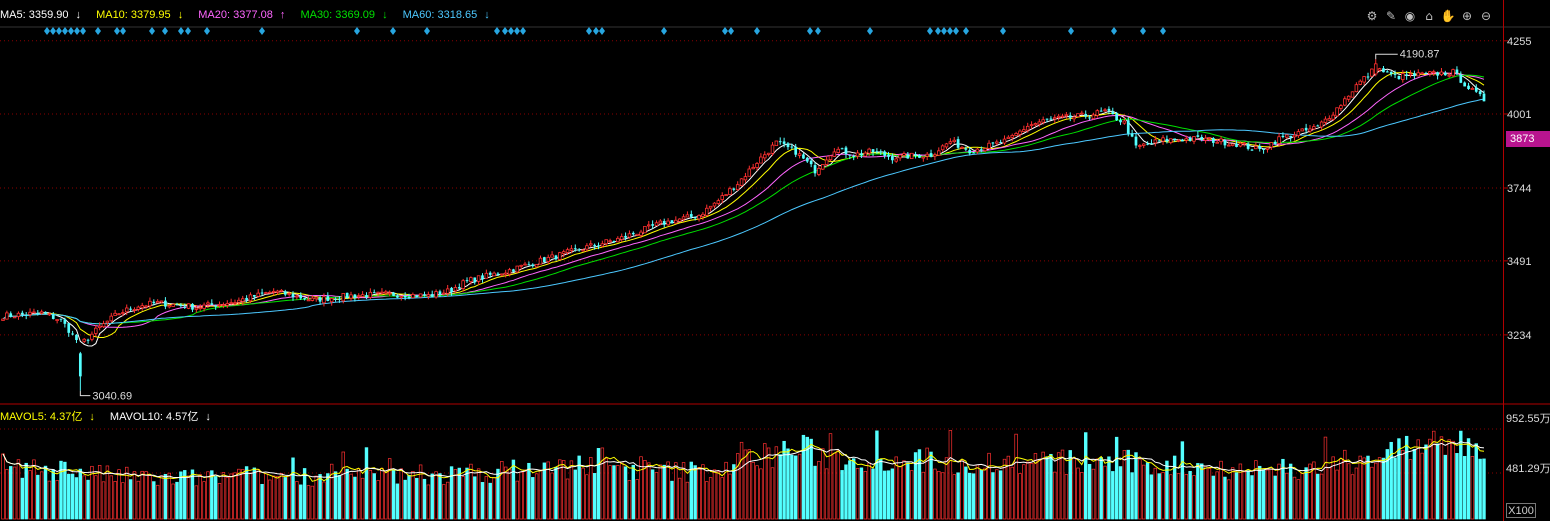 Image resolution: width=1550 pixels, height=521 pixels. What do you see at coordinates (1391, 16) in the screenshot?
I see `pen-icon: ✎` at bounding box center [1391, 16].